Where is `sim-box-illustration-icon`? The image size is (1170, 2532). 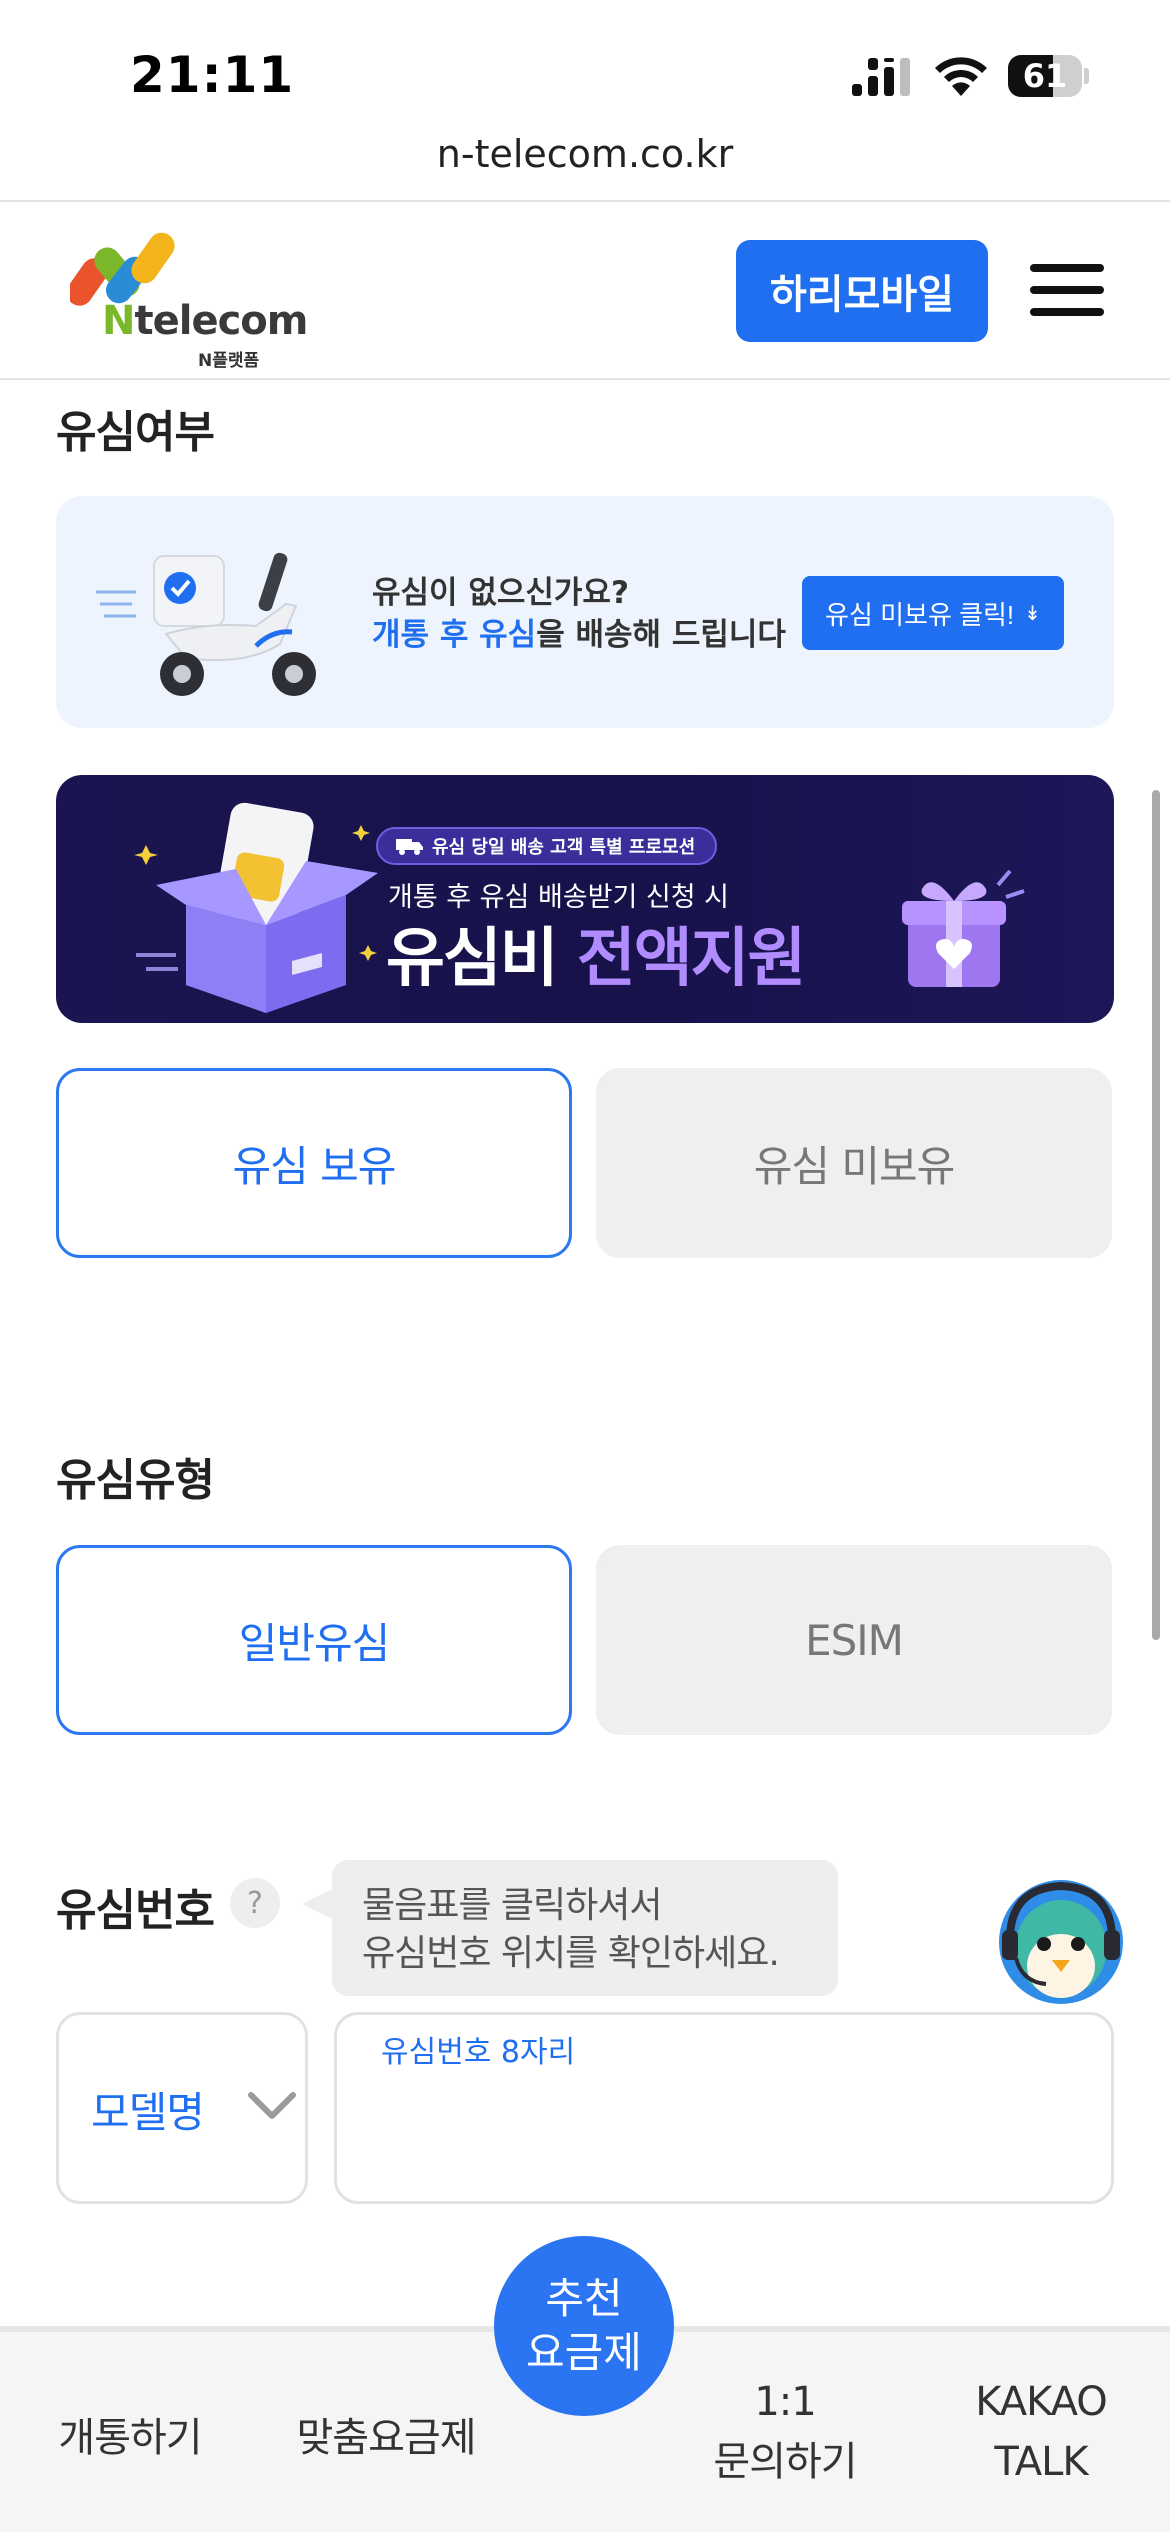 sim-box-illustration-icon is located at coordinates (256, 907).